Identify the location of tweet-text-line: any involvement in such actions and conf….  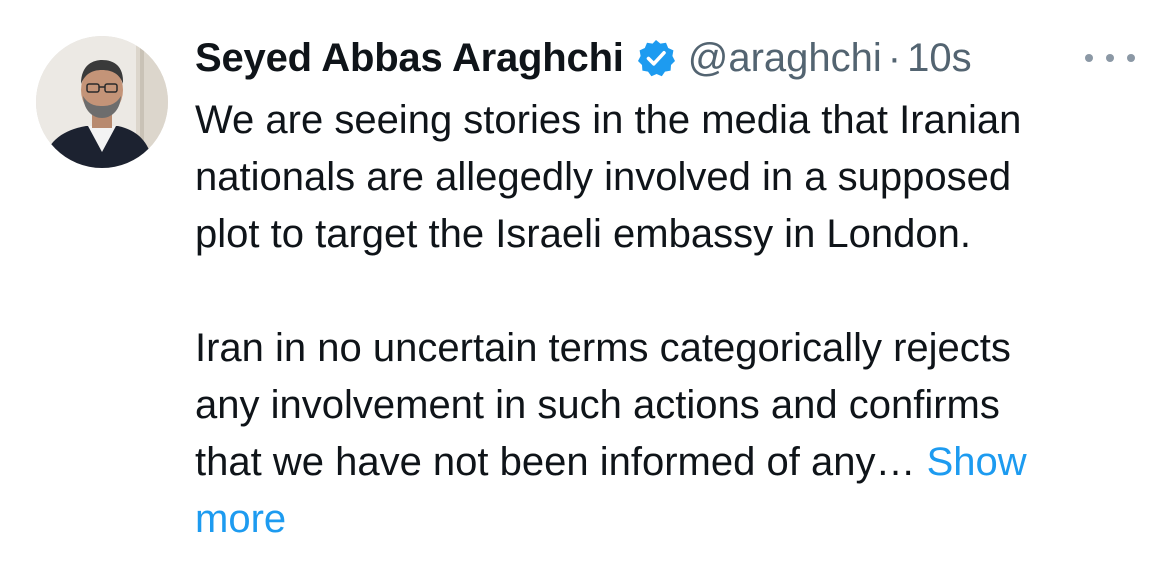
(597, 405).